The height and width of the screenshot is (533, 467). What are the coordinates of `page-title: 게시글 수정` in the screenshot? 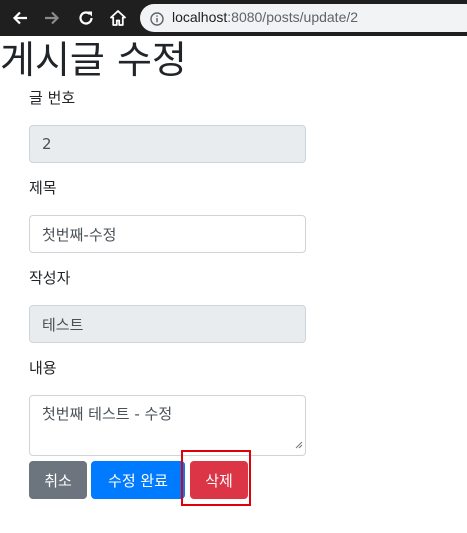 It's located at (93, 60).